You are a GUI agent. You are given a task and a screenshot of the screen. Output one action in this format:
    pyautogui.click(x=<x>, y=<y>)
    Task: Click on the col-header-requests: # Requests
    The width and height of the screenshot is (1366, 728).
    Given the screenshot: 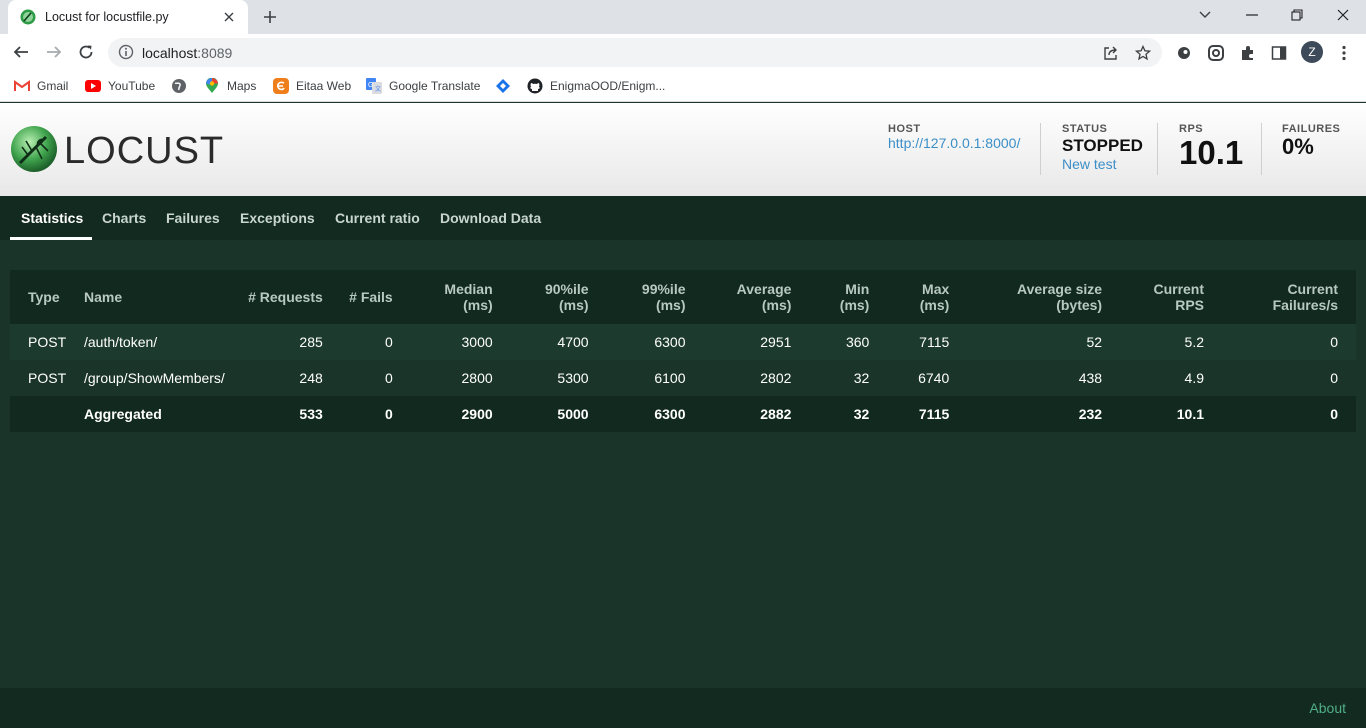 What is the action you would take?
    pyautogui.click(x=281, y=297)
    